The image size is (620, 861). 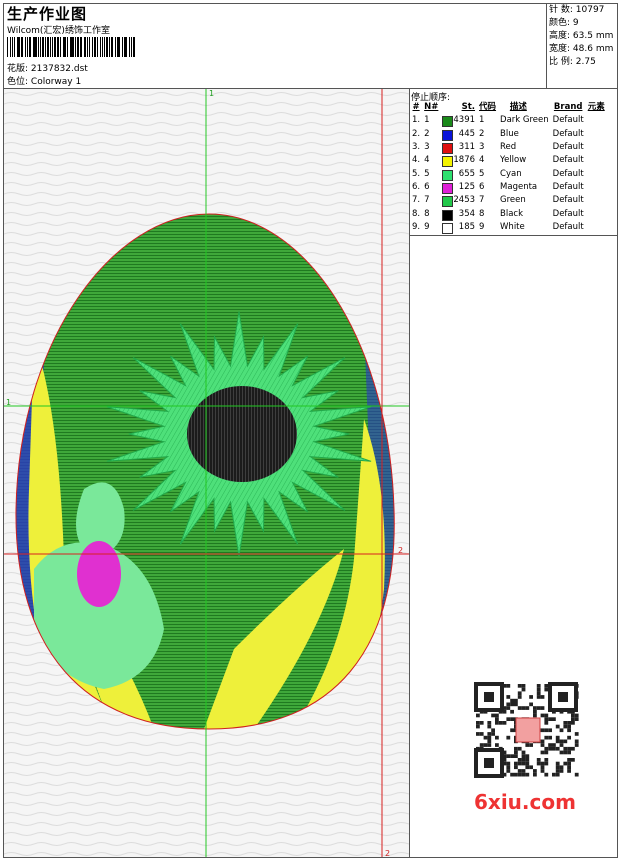 What do you see at coordinates (458, 214) in the screenshot?
I see `stitch-count: 354` at bounding box center [458, 214].